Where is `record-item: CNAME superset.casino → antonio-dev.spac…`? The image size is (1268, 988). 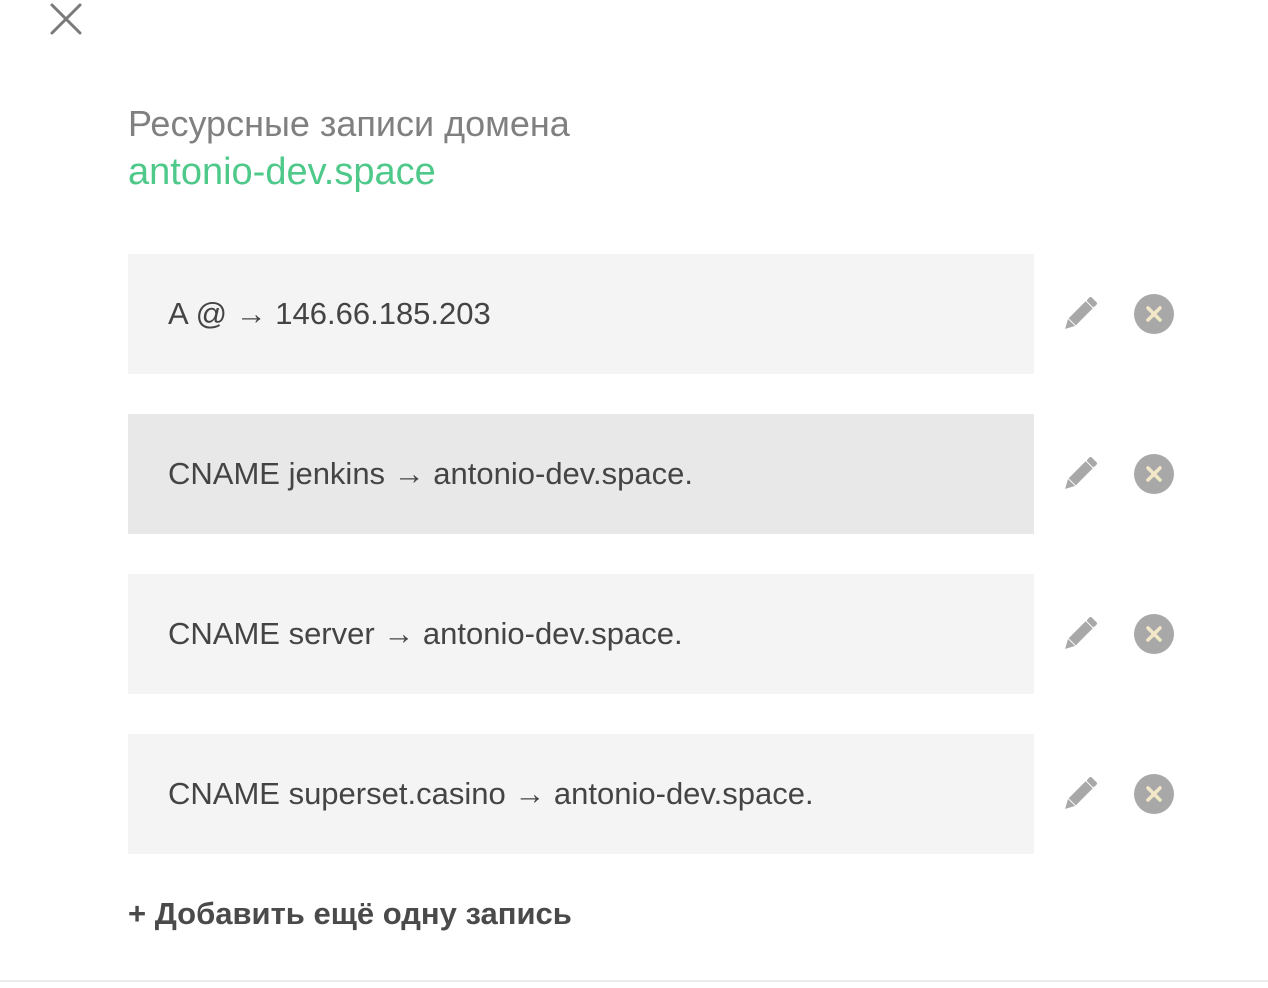
record-item: CNAME superset.casino → antonio-dev.spac… is located at coordinates (581, 794).